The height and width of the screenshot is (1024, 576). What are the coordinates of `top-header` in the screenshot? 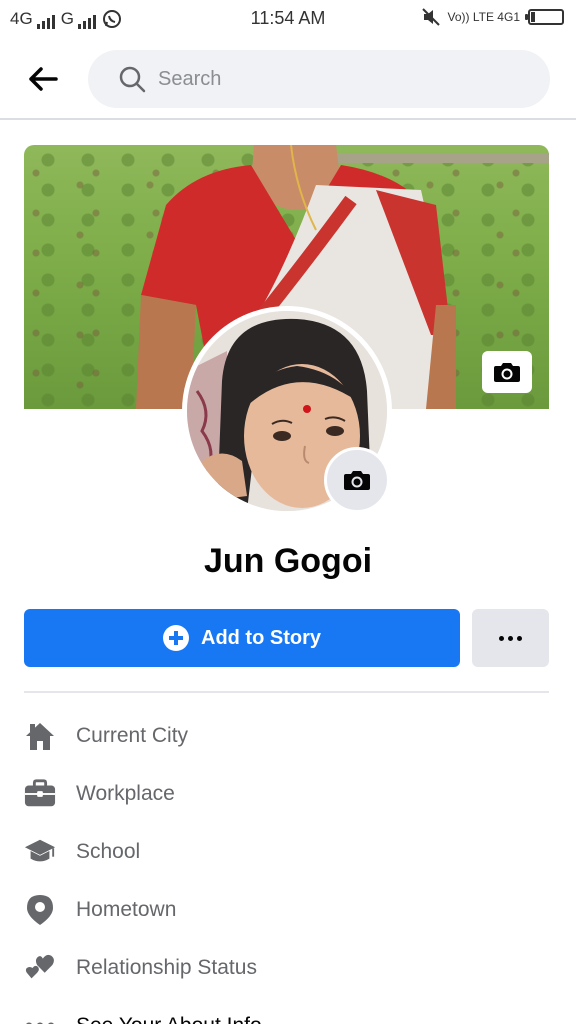 It's located at (288, 79).